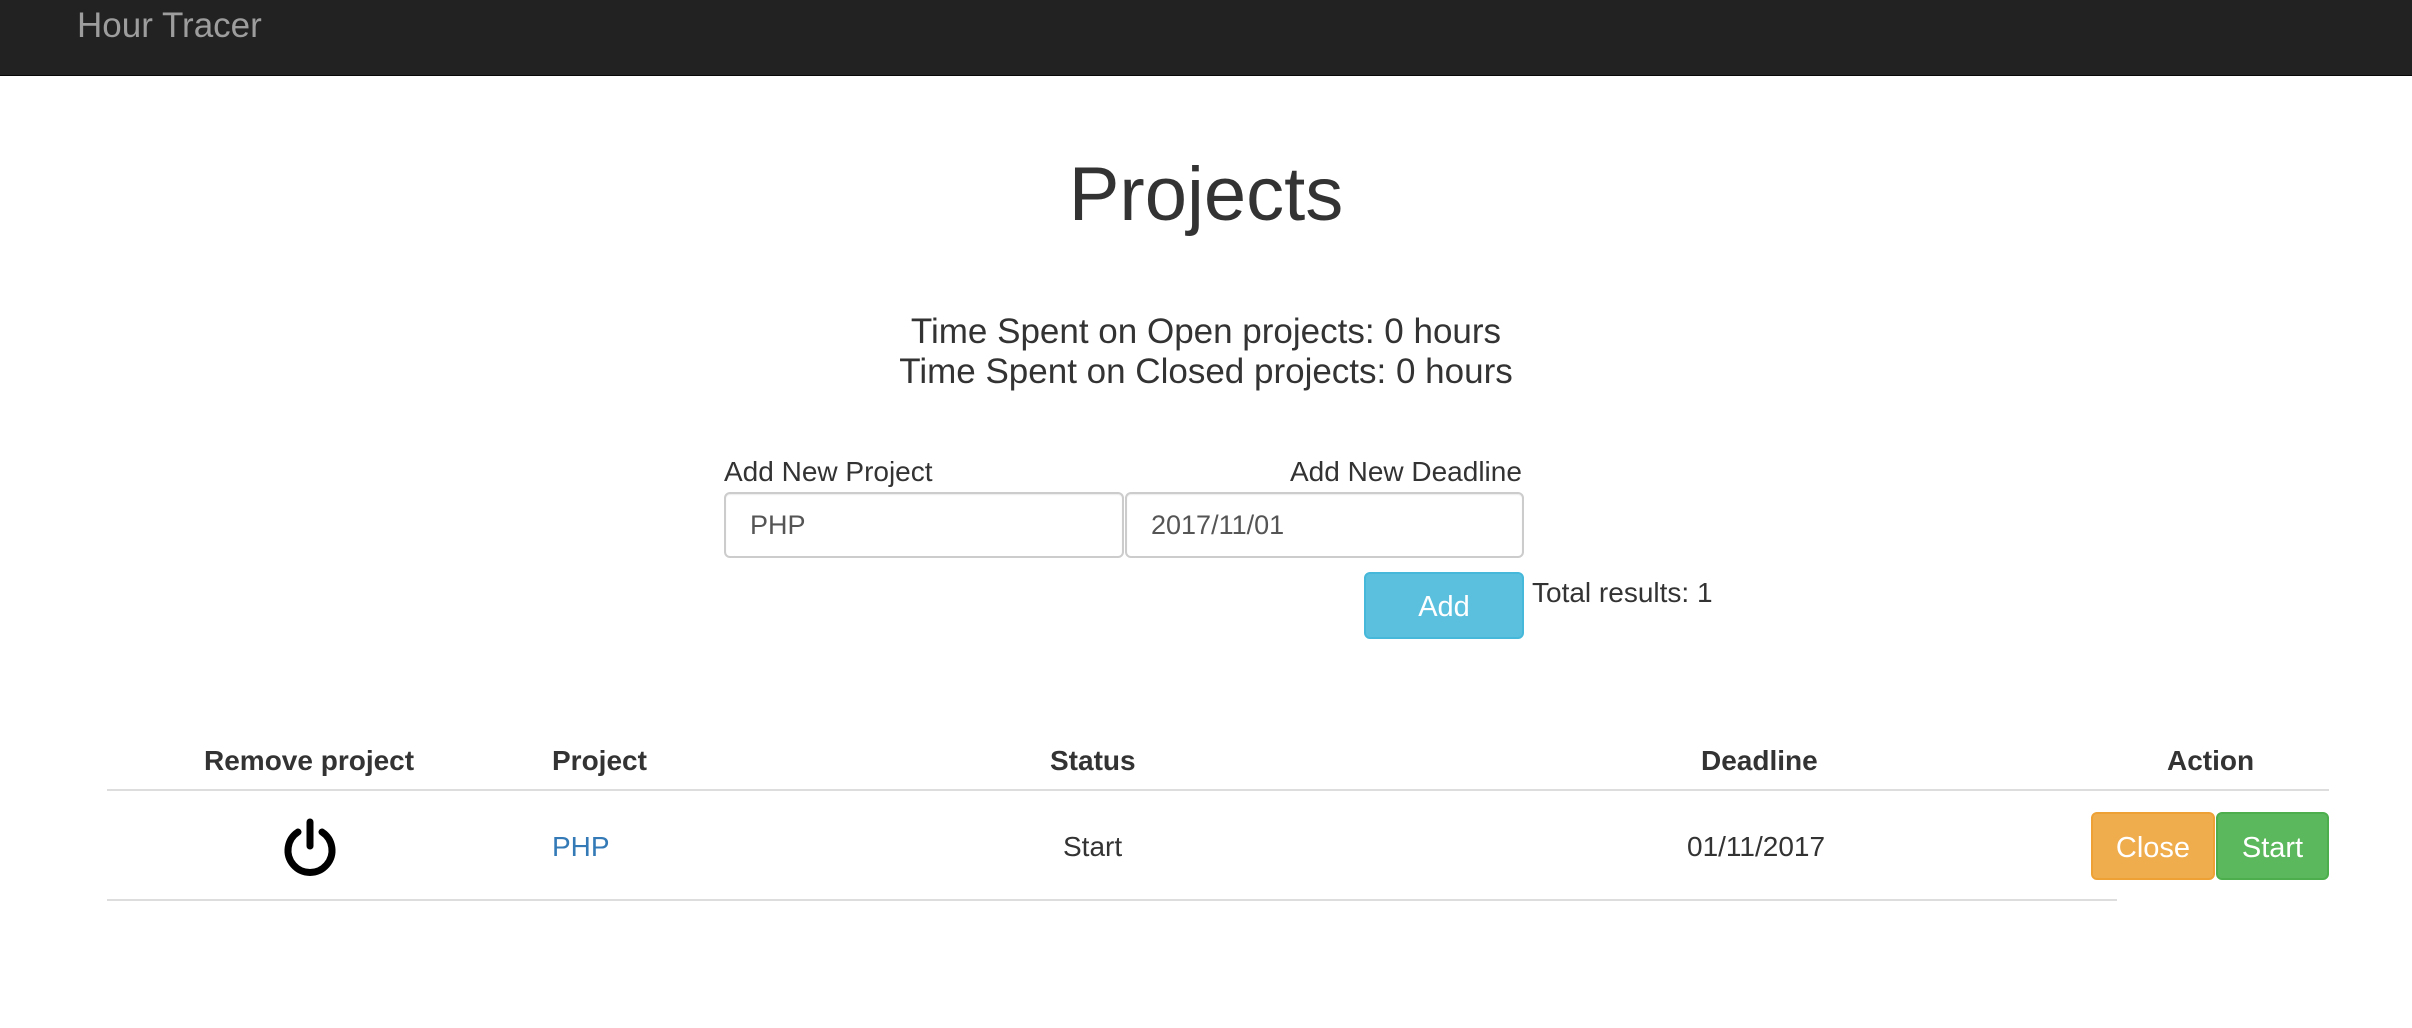 Image resolution: width=2412 pixels, height=1028 pixels. What do you see at coordinates (169, 26) in the screenshot?
I see `brand-link: Hour Tracer` at bounding box center [169, 26].